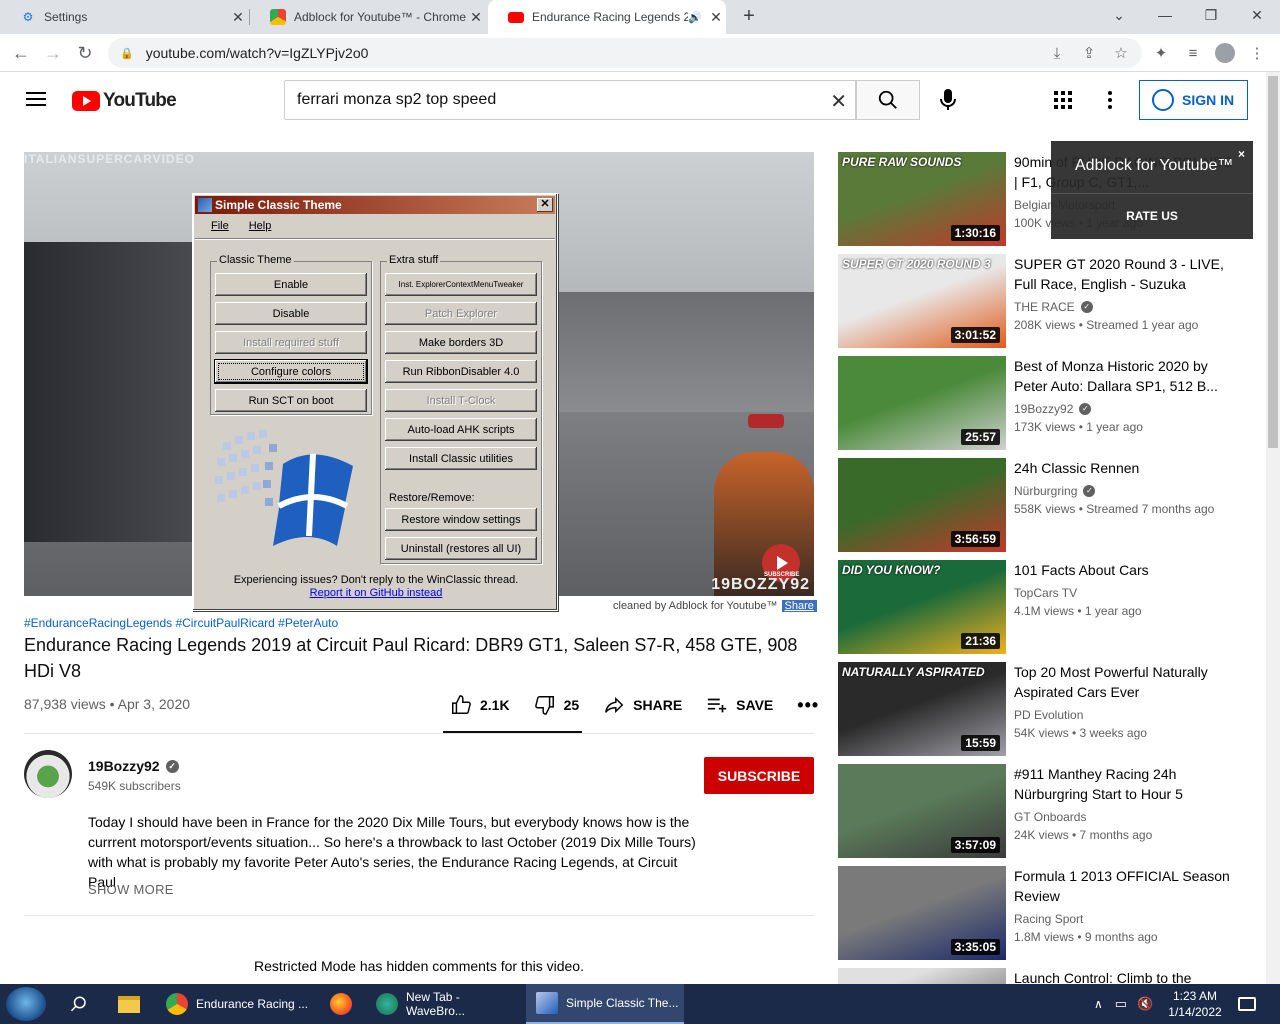 Image resolution: width=1280 pixels, height=1024 pixels. I want to click on recommendation-channel: Racing Sport, so click(1124, 919).